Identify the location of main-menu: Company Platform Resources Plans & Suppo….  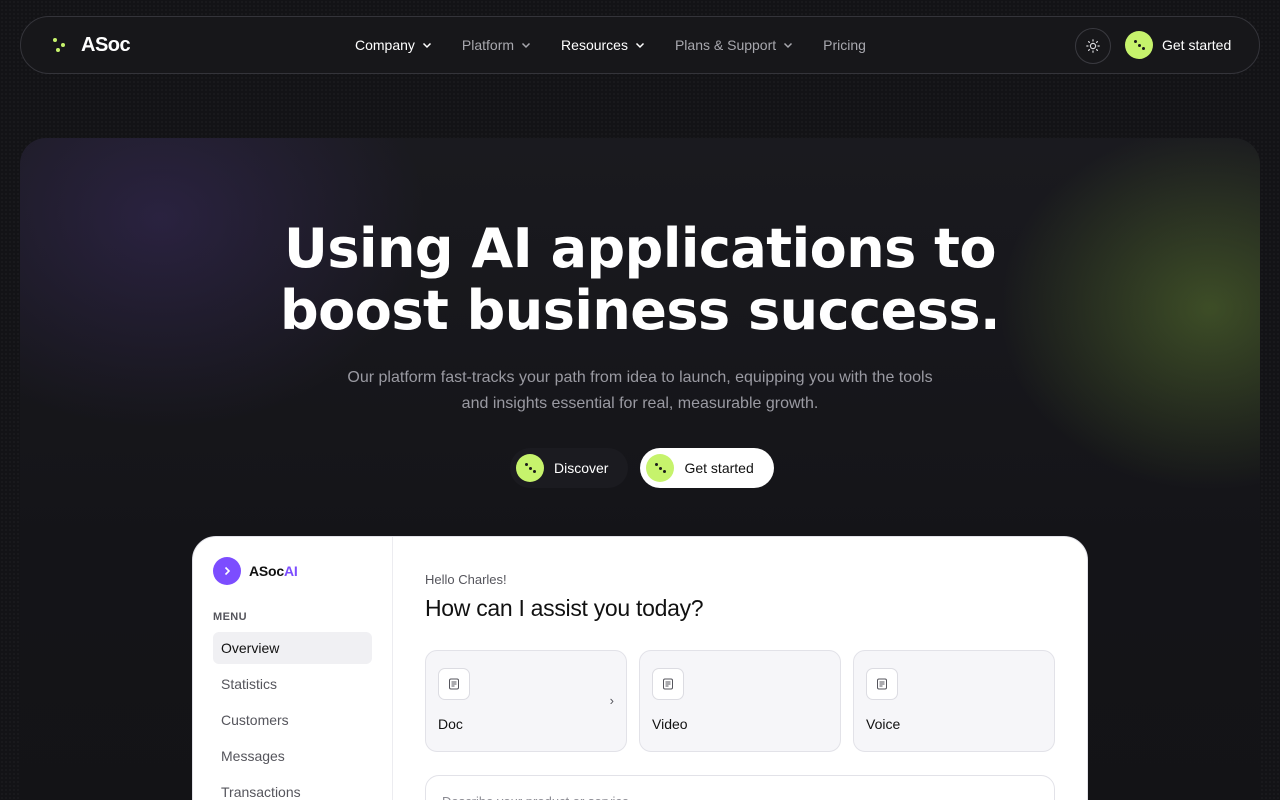
(610, 45).